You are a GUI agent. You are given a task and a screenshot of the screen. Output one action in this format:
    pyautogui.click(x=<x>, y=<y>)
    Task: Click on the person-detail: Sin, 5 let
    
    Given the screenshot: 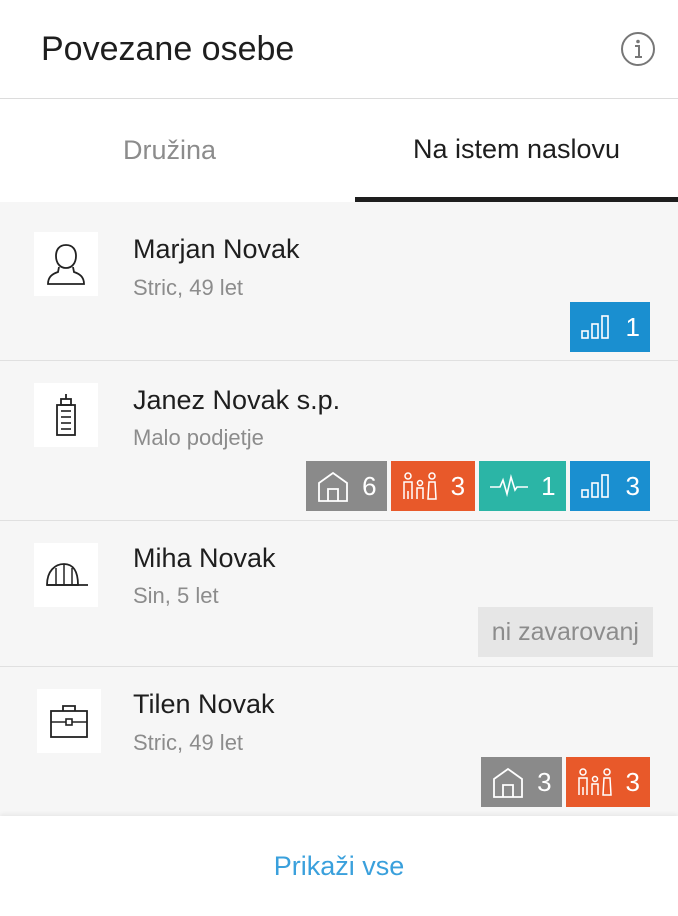 What is the action you would take?
    pyautogui.click(x=176, y=595)
    